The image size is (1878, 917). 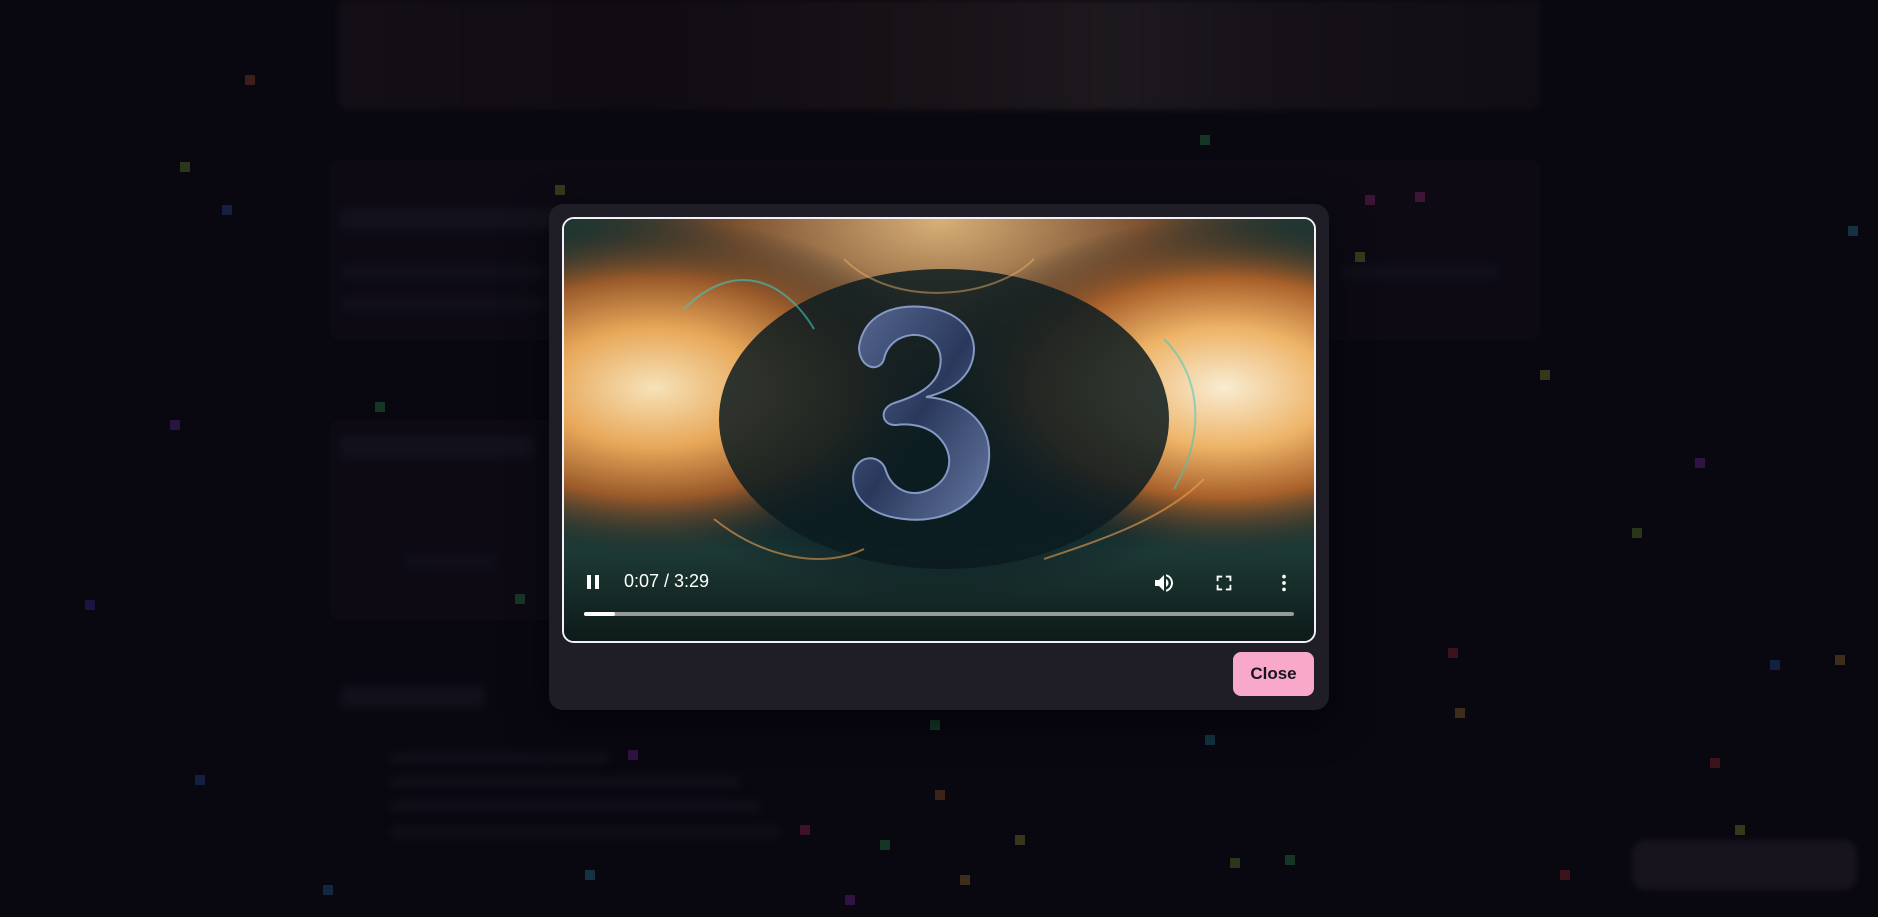 I want to click on volume-button, so click(x=1164, y=583).